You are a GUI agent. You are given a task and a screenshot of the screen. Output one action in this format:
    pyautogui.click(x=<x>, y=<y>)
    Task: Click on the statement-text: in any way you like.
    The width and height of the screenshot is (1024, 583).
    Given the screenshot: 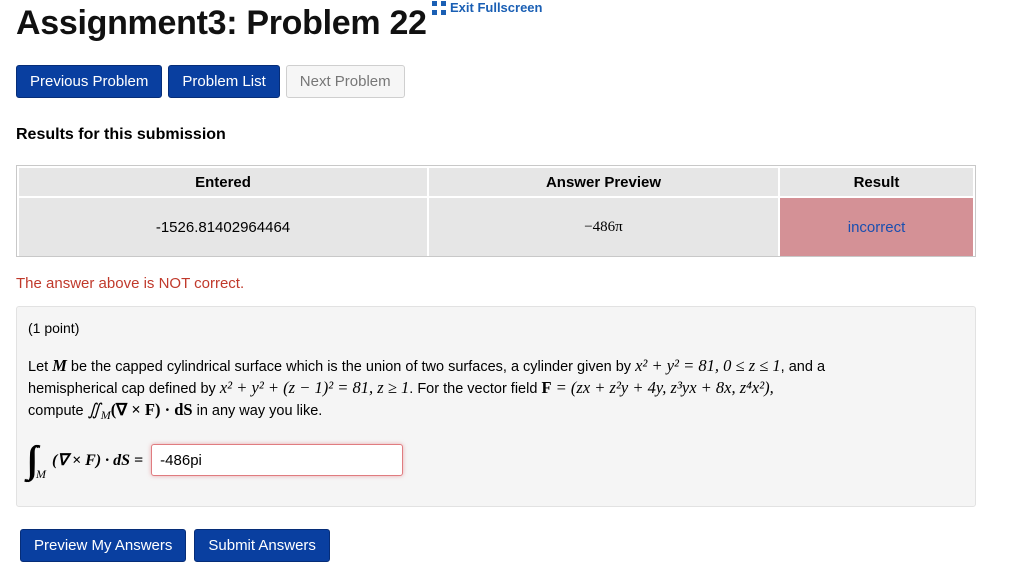 What is the action you would take?
    pyautogui.click(x=257, y=411)
    